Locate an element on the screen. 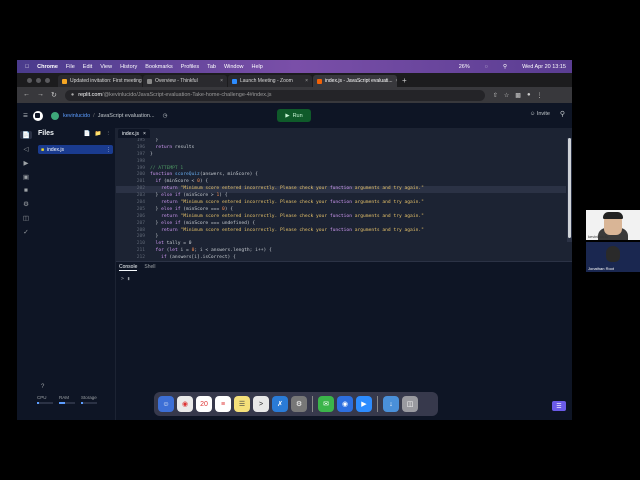 Image resolution: width=640 pixels, height=480 pixels. safari-icon: ◉ is located at coordinates (345, 404).